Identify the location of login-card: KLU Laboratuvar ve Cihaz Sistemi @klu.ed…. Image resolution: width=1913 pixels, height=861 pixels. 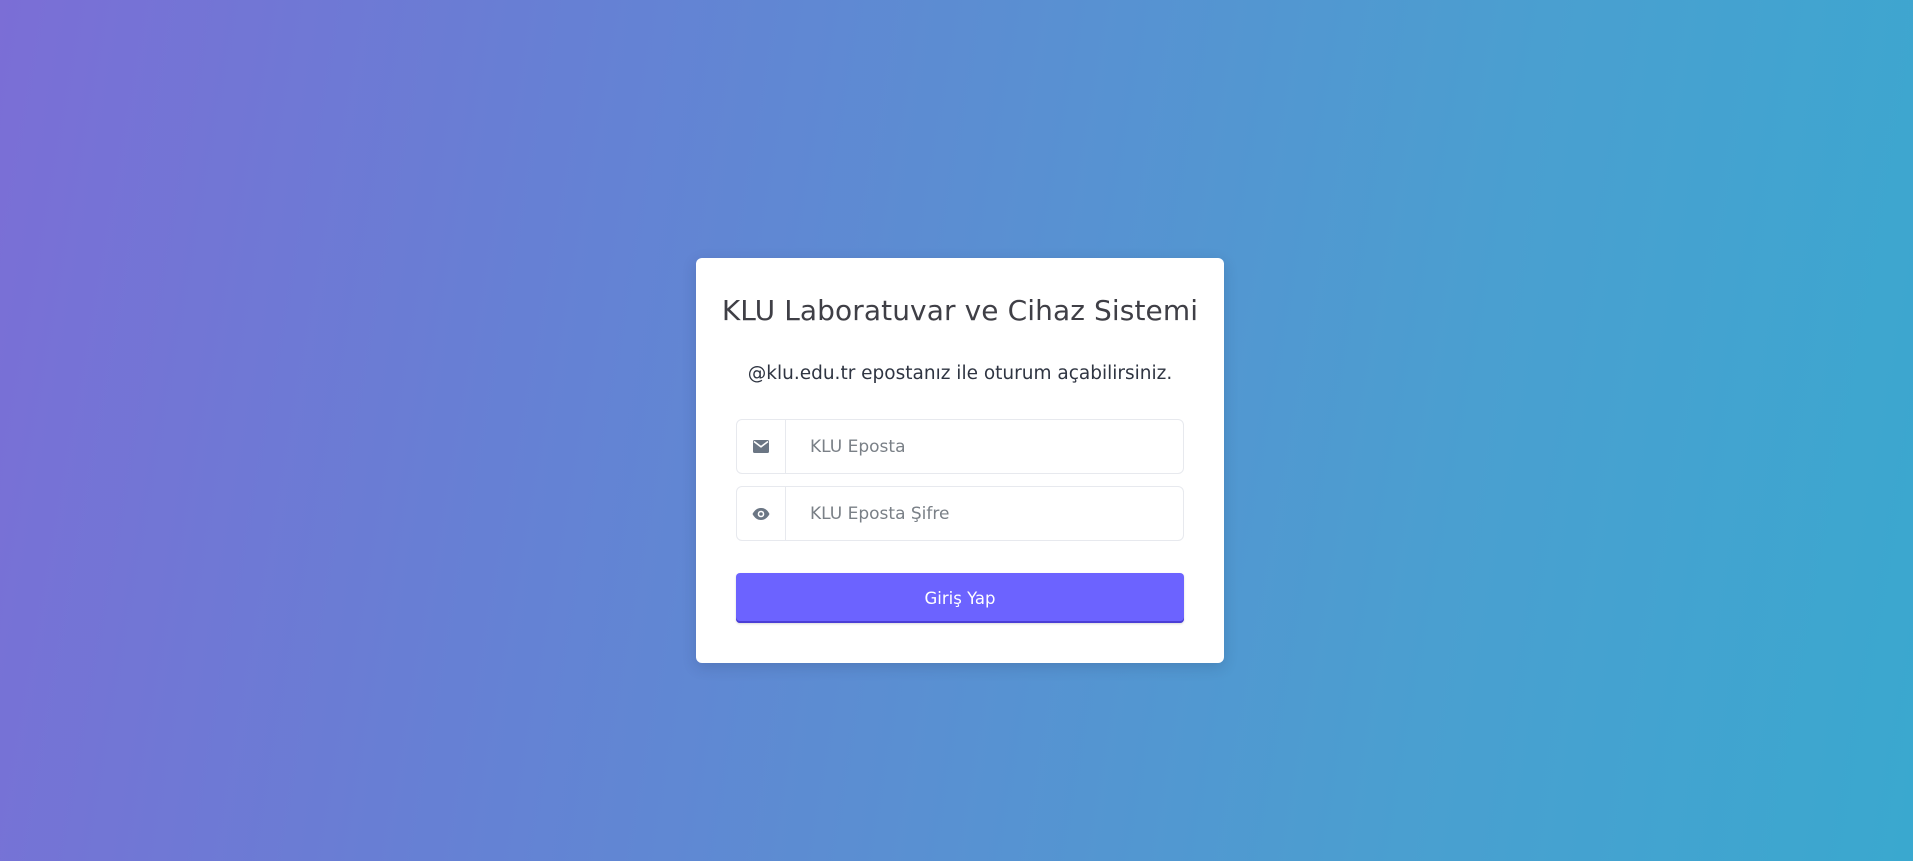
(960, 460).